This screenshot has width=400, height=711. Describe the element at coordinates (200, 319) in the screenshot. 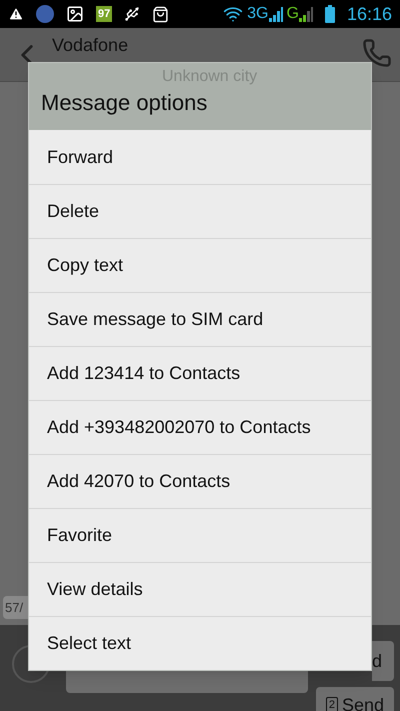

I see `menu-item: Save message to SIM card` at that location.